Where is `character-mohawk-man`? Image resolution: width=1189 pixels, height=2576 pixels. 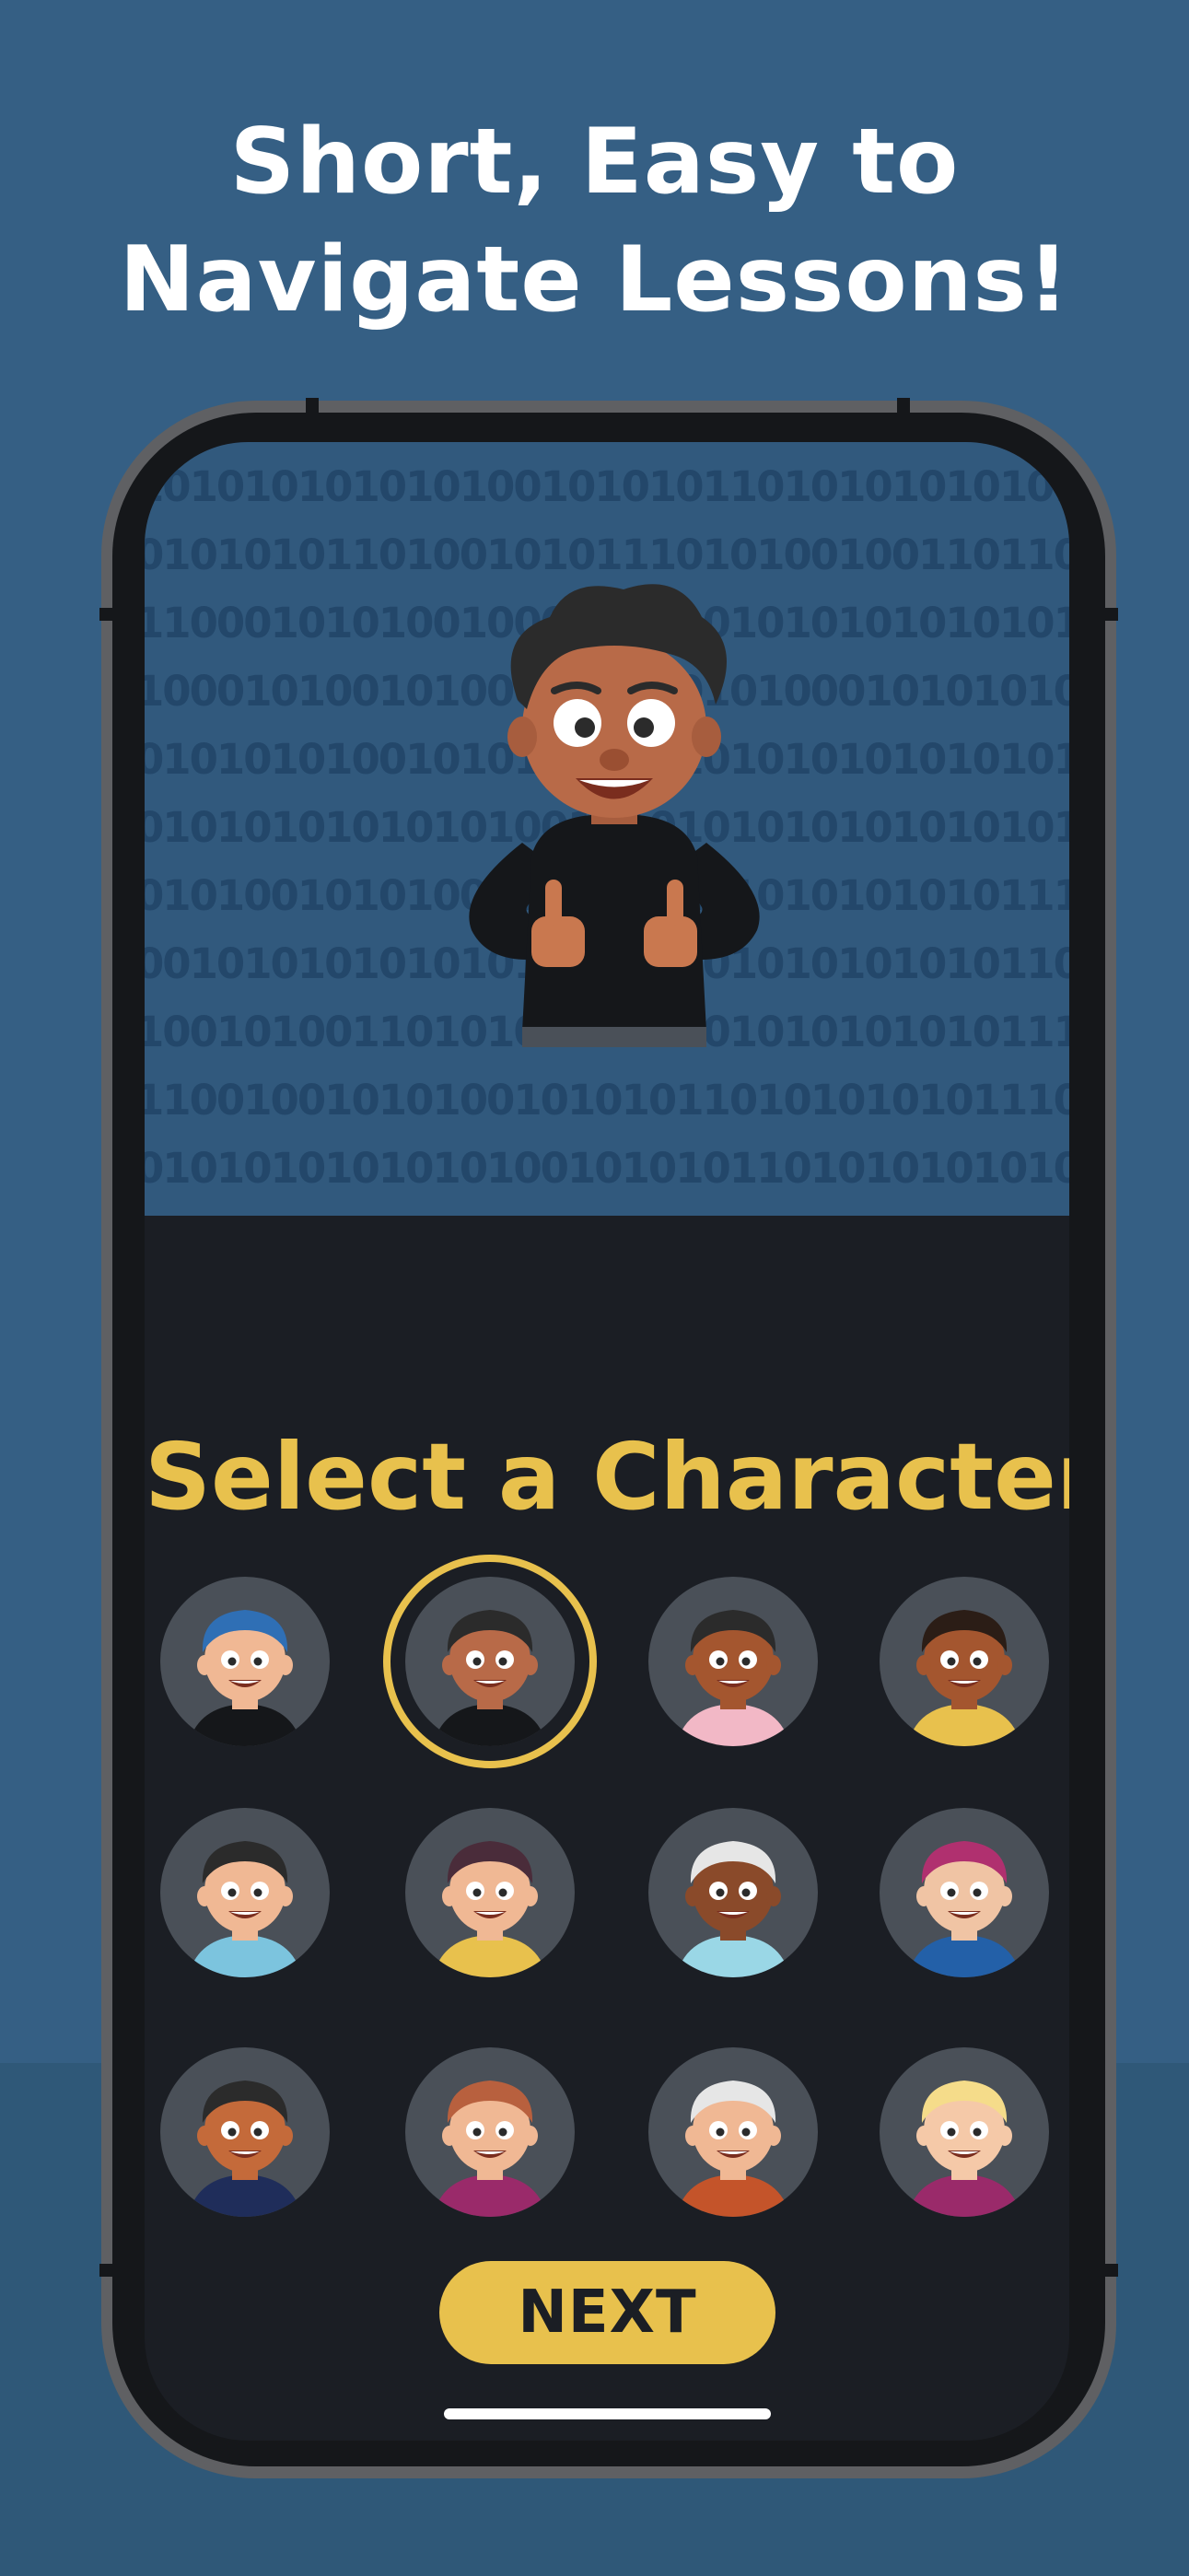 character-mohawk-man is located at coordinates (245, 1661).